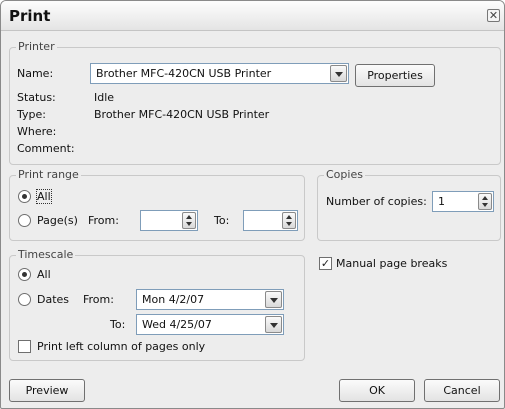  What do you see at coordinates (173, 299) in the screenshot?
I see `timescale-from-value: Mon 4/2/07` at bounding box center [173, 299].